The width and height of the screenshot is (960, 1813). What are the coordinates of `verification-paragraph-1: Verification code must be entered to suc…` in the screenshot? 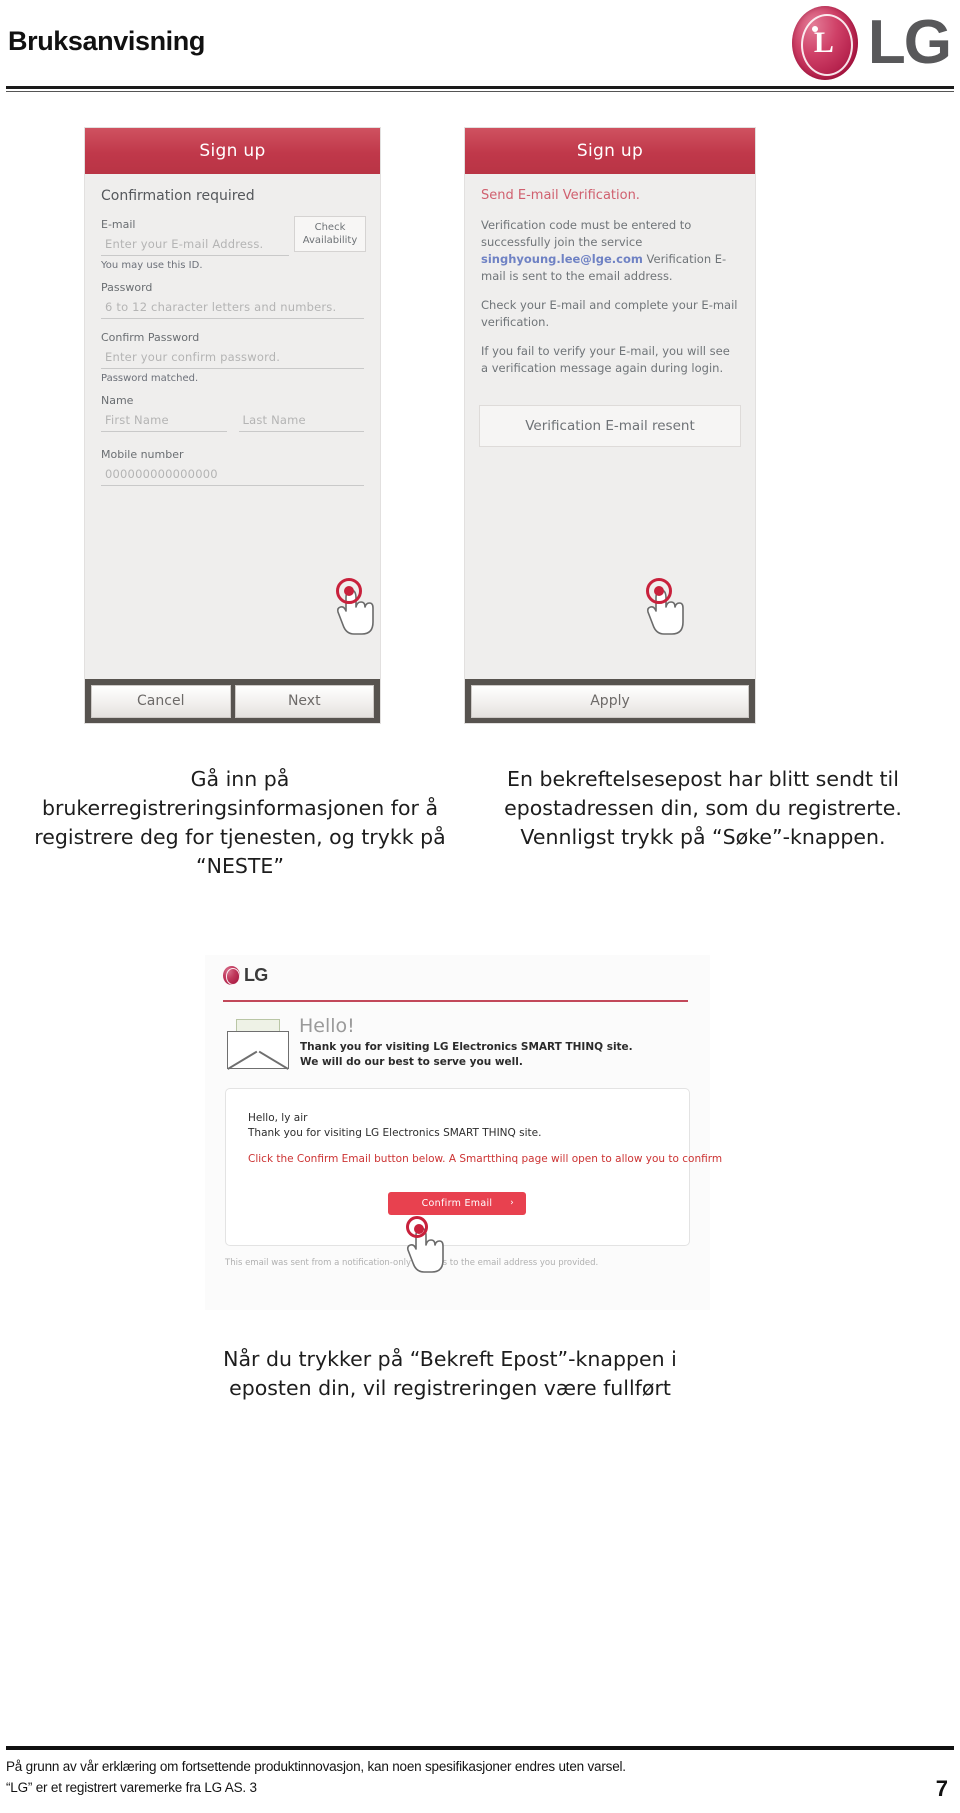 It's located at (610, 251).